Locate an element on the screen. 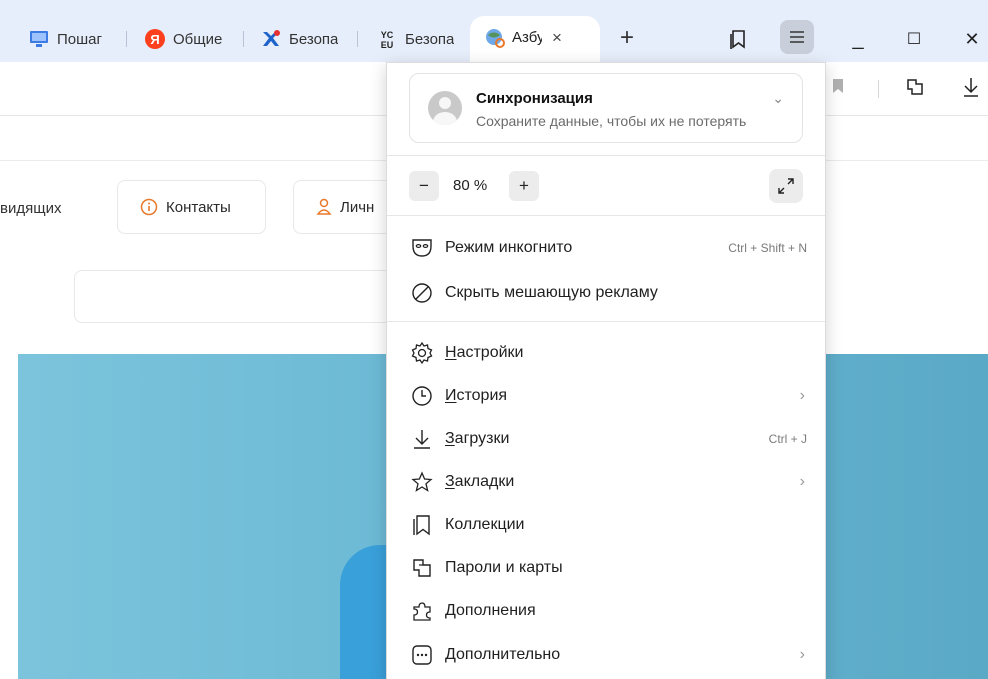 The width and height of the screenshot is (988, 679). menu-item-label: стория is located at coordinates (482, 395).